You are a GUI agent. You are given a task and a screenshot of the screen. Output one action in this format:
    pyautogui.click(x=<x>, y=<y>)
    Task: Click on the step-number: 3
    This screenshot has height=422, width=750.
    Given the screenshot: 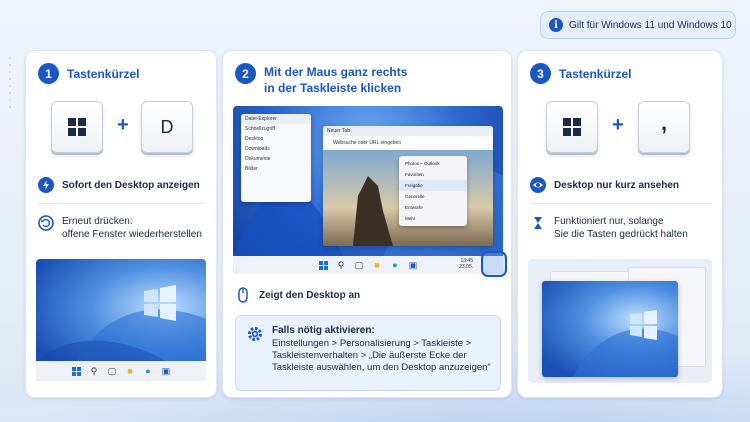 What is the action you would take?
    pyautogui.click(x=540, y=73)
    